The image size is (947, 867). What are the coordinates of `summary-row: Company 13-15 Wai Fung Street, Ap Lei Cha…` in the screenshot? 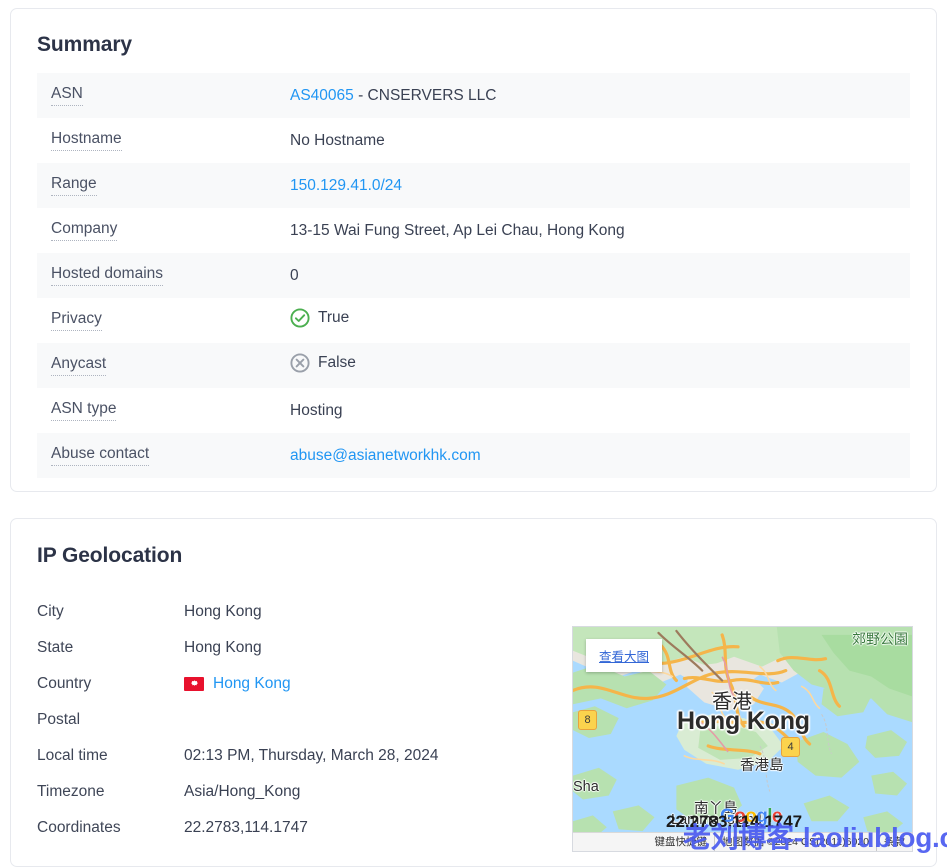 It's located at (473, 230).